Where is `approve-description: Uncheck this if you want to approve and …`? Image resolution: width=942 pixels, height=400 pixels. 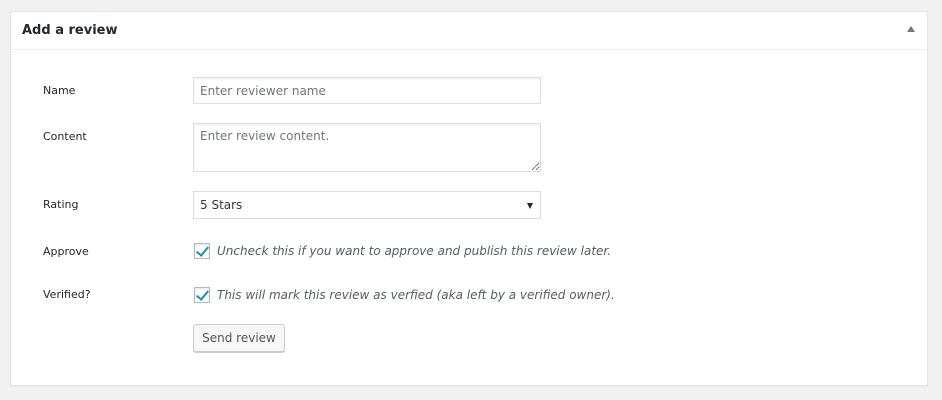 approve-description: Uncheck this if you want to approve and … is located at coordinates (414, 251).